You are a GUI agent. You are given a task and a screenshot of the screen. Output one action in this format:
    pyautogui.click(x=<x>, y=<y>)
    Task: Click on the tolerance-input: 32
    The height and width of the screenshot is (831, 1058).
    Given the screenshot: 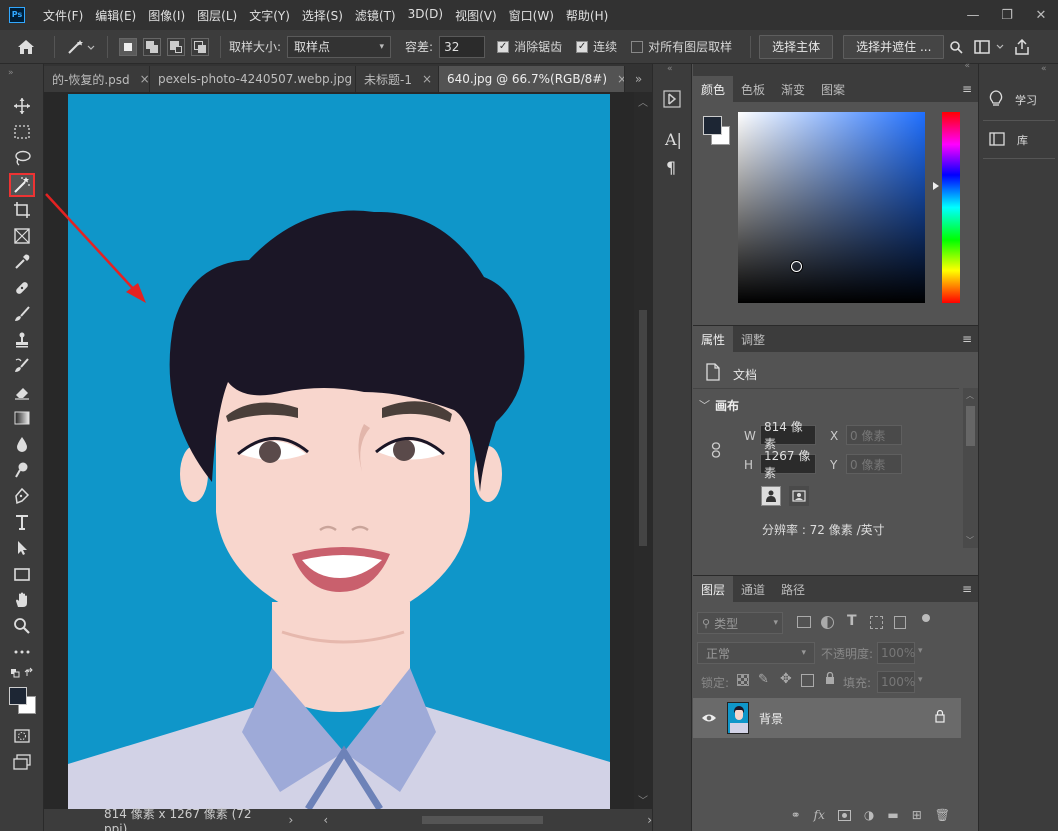 What is the action you would take?
    pyautogui.click(x=462, y=46)
    